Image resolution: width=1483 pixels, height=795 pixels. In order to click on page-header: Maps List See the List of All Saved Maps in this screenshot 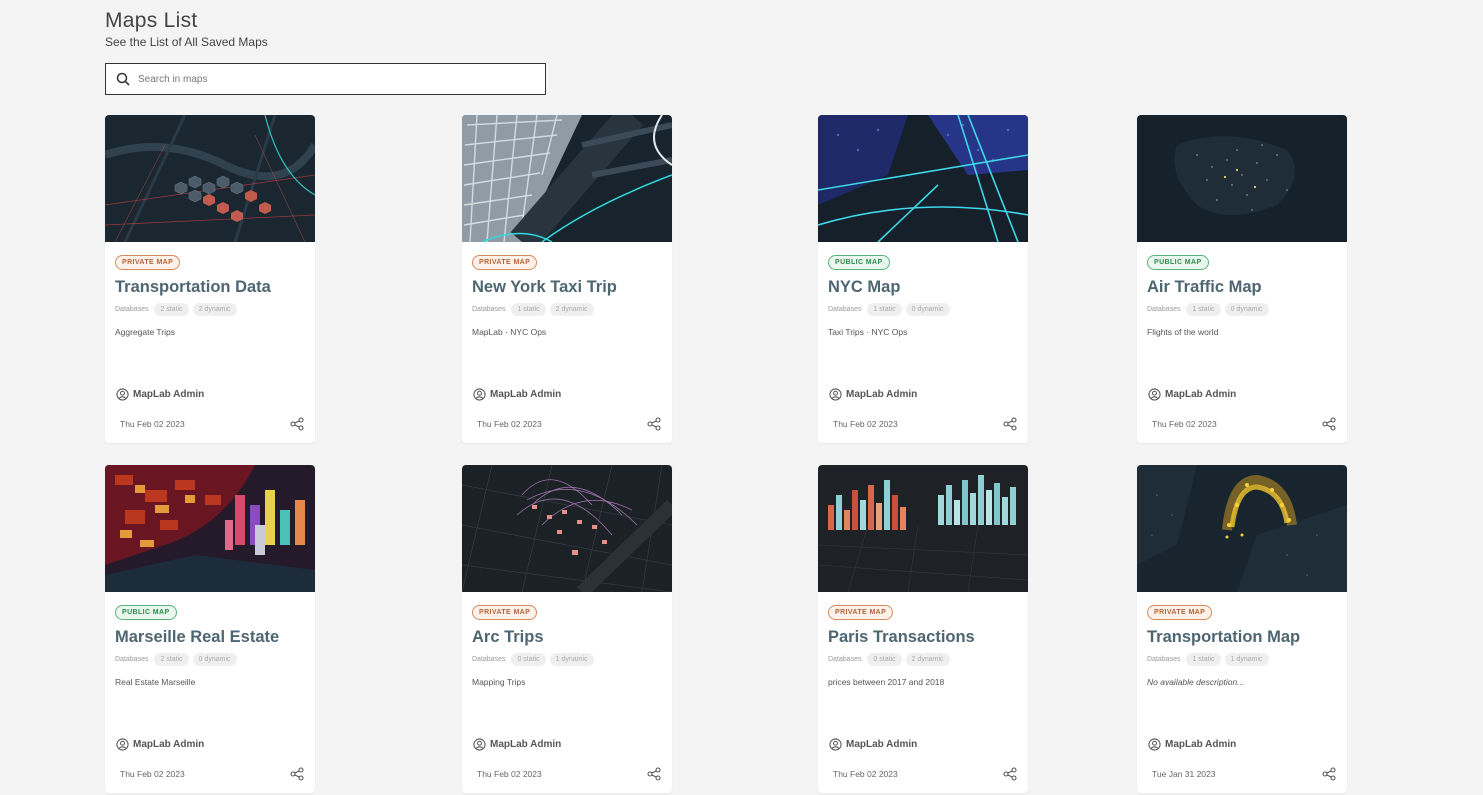, I will do `click(186, 28)`.